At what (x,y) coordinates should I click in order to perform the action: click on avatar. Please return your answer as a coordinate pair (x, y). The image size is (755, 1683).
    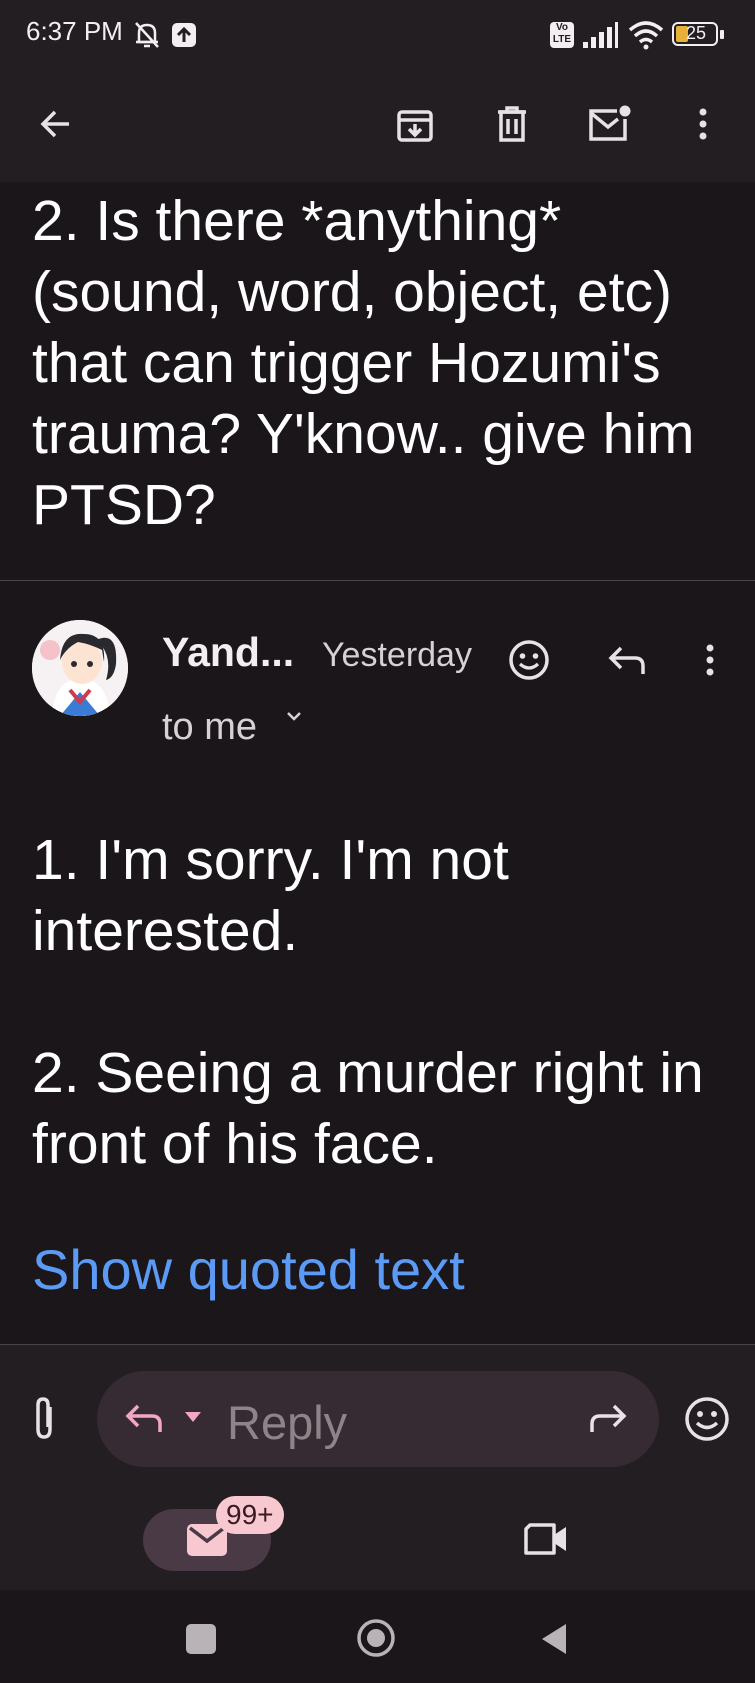
    Looking at the image, I should click on (80, 668).